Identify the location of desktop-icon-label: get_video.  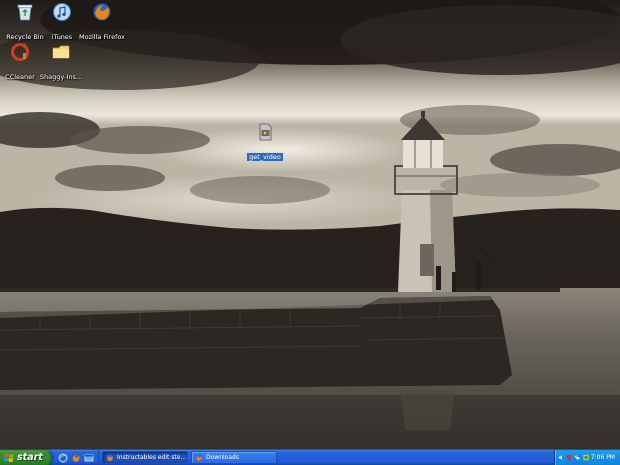
(265, 157).